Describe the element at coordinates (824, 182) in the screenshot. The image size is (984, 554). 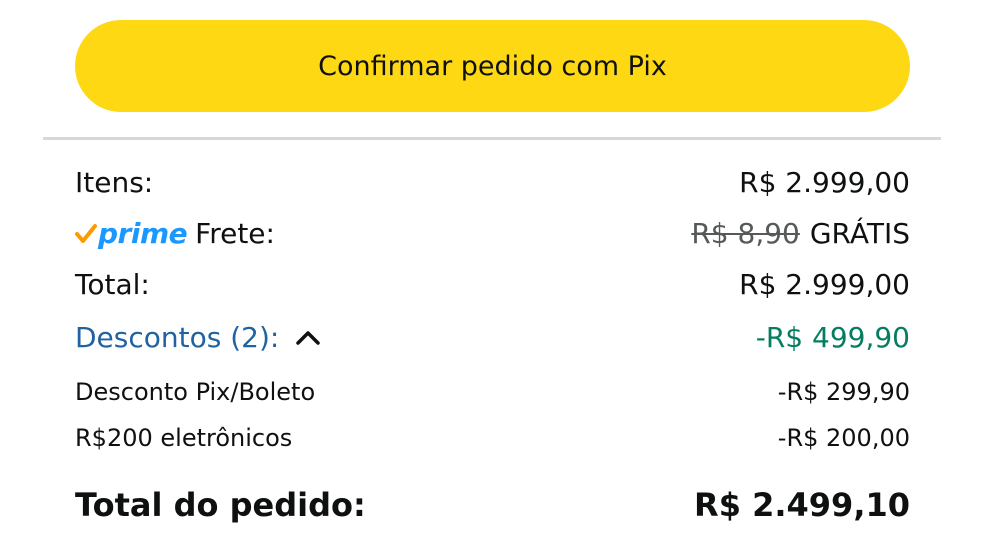
I see `items-value: R$ 2.999,00` at that location.